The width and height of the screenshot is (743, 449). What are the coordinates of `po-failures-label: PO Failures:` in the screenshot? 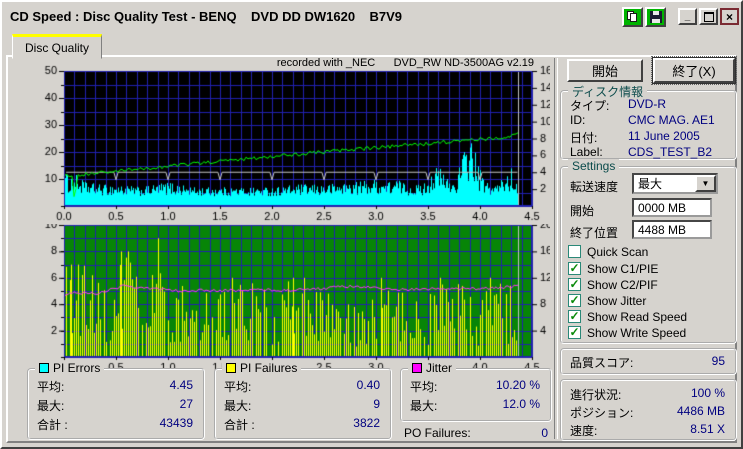 It's located at (437, 433).